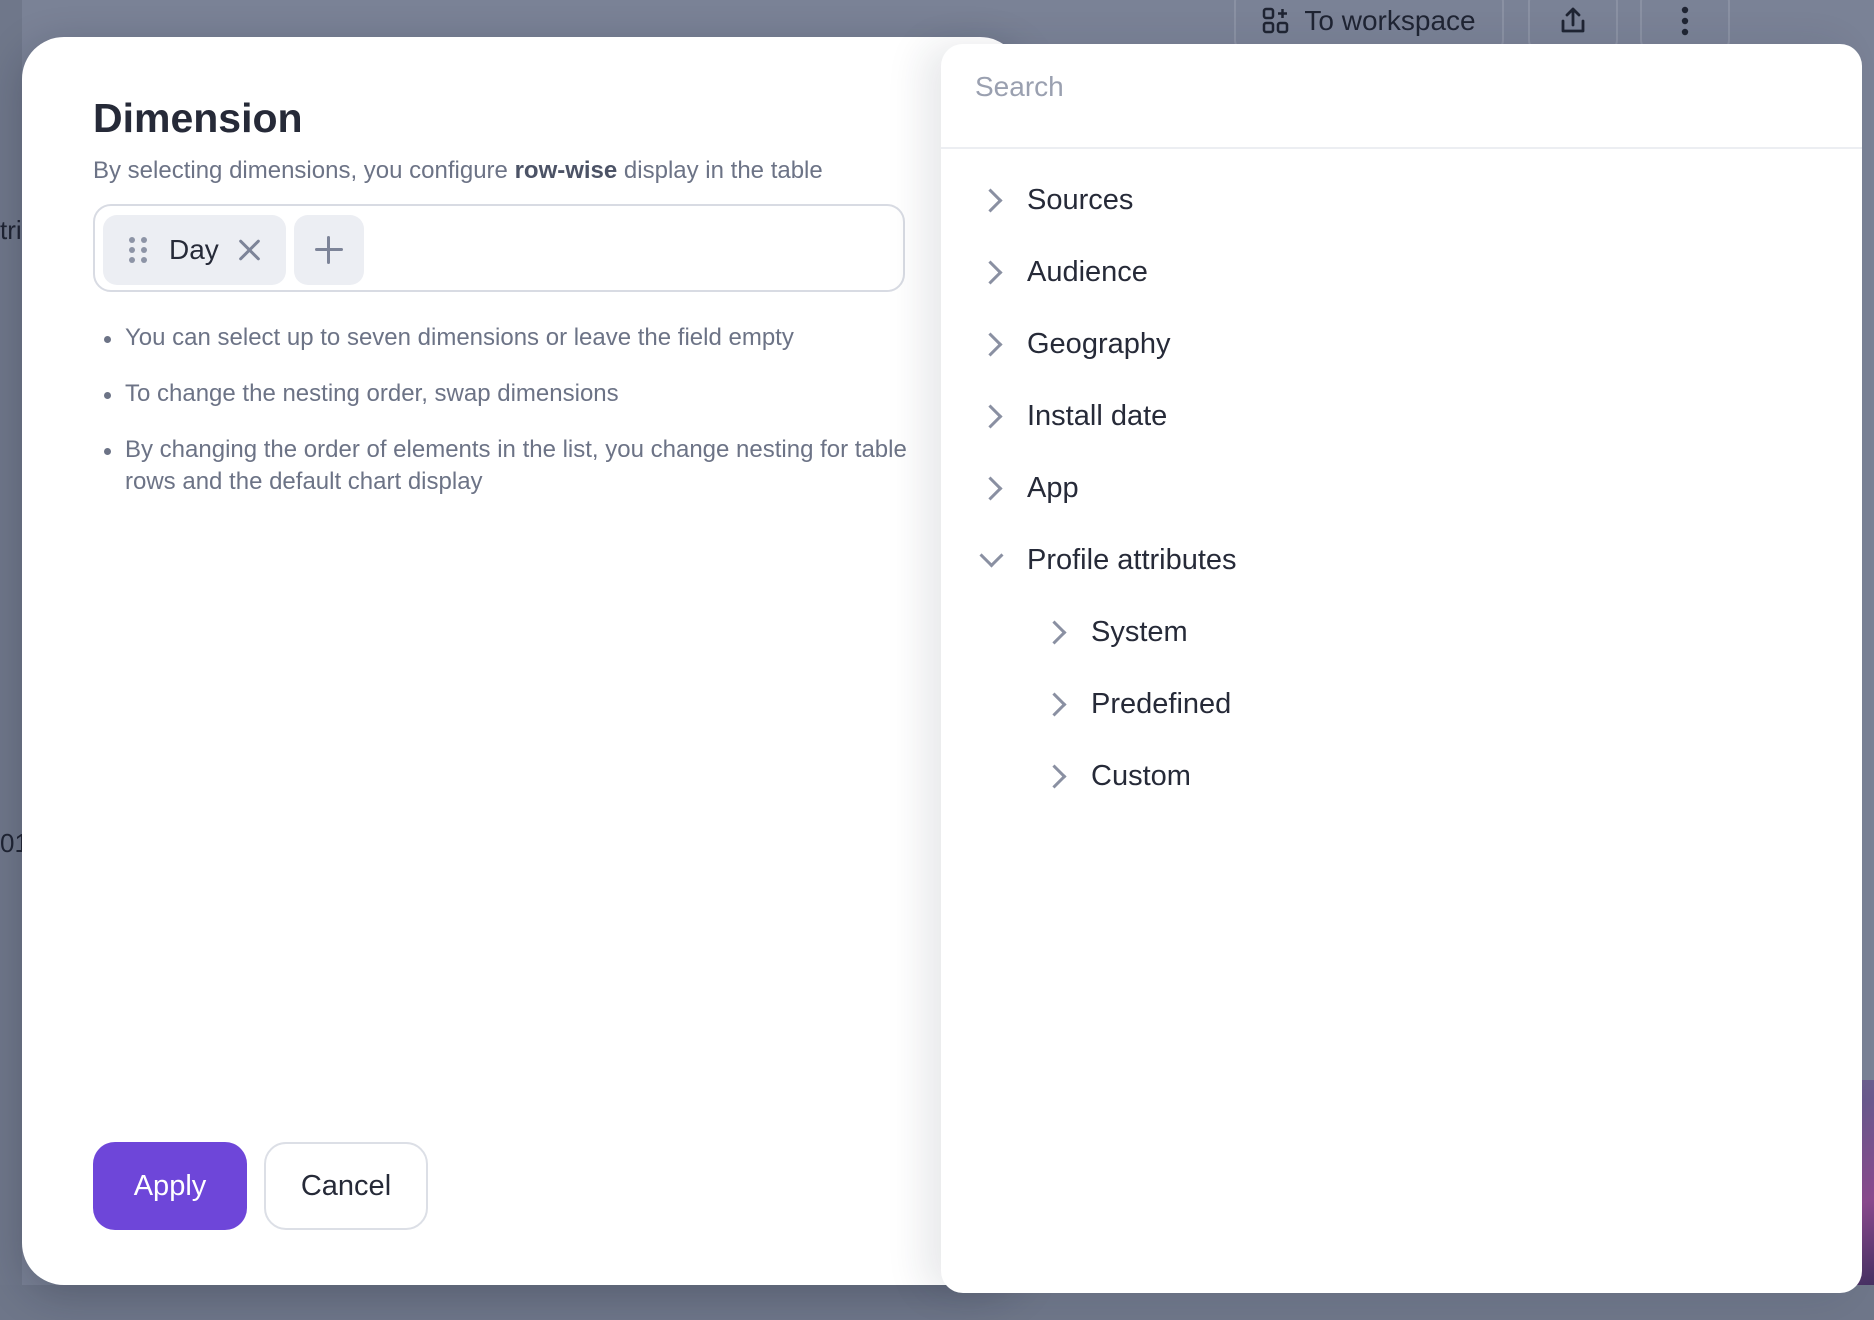 The width and height of the screenshot is (1874, 1320). Describe the element at coordinates (1405, 87) in the screenshot. I see `search-input` at that location.